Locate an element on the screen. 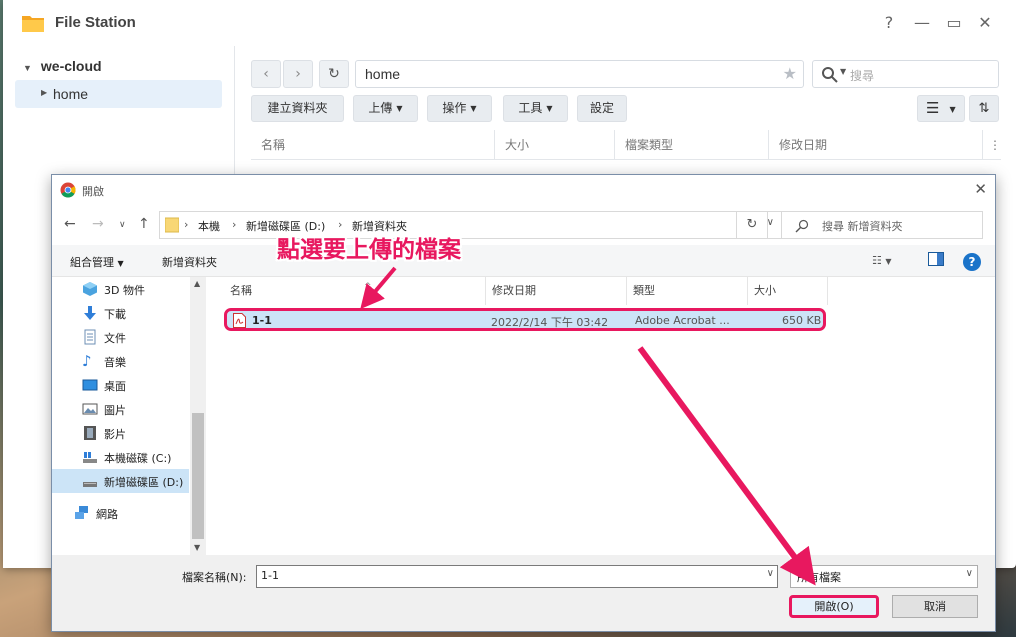 The height and width of the screenshot is (637, 1016). path-text: home is located at coordinates (383, 74).